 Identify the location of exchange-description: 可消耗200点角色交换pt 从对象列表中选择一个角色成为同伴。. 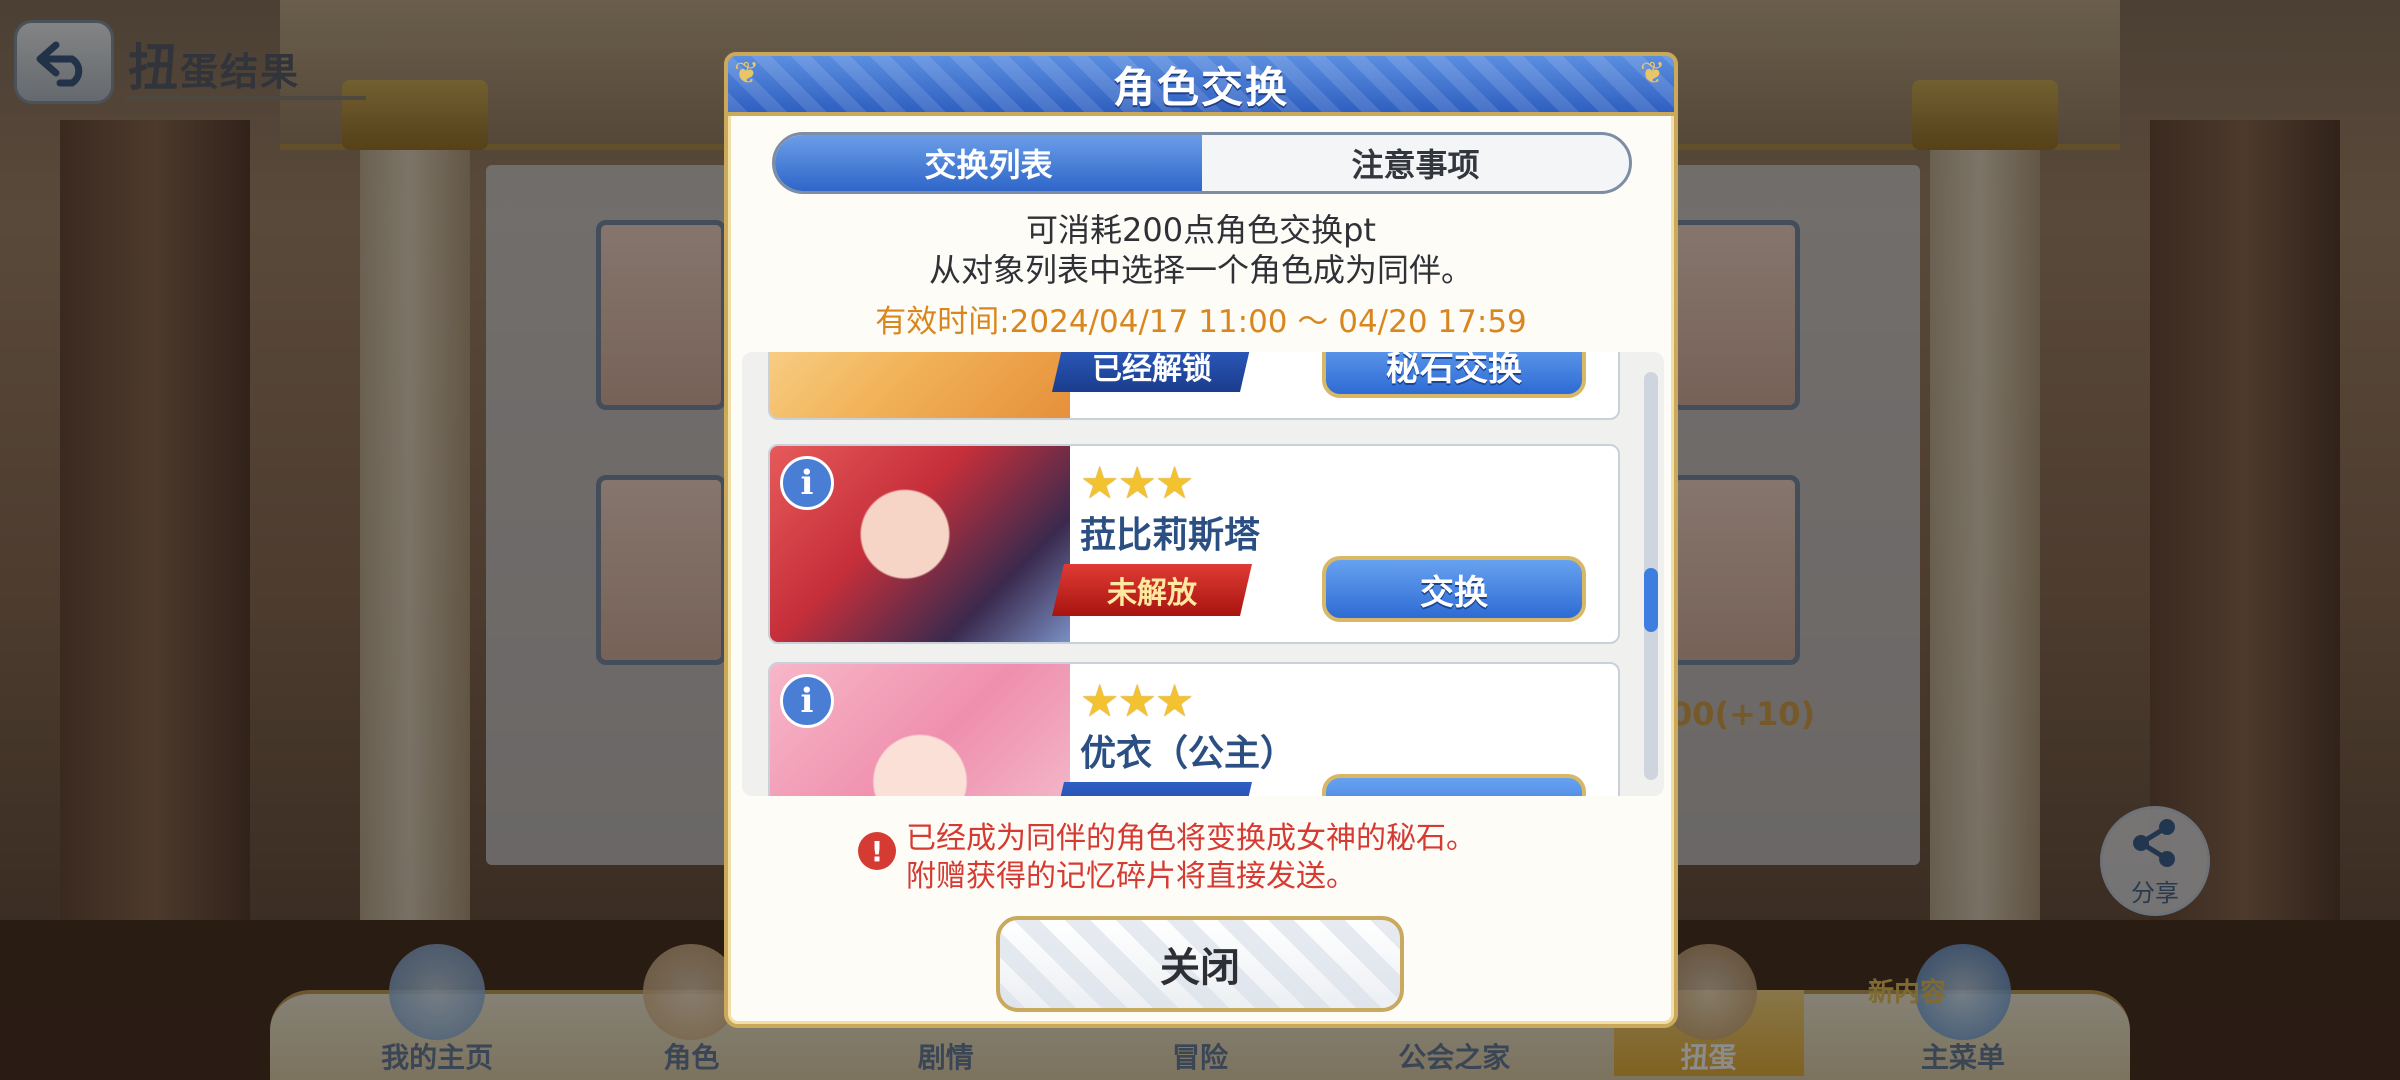
(1201, 250).